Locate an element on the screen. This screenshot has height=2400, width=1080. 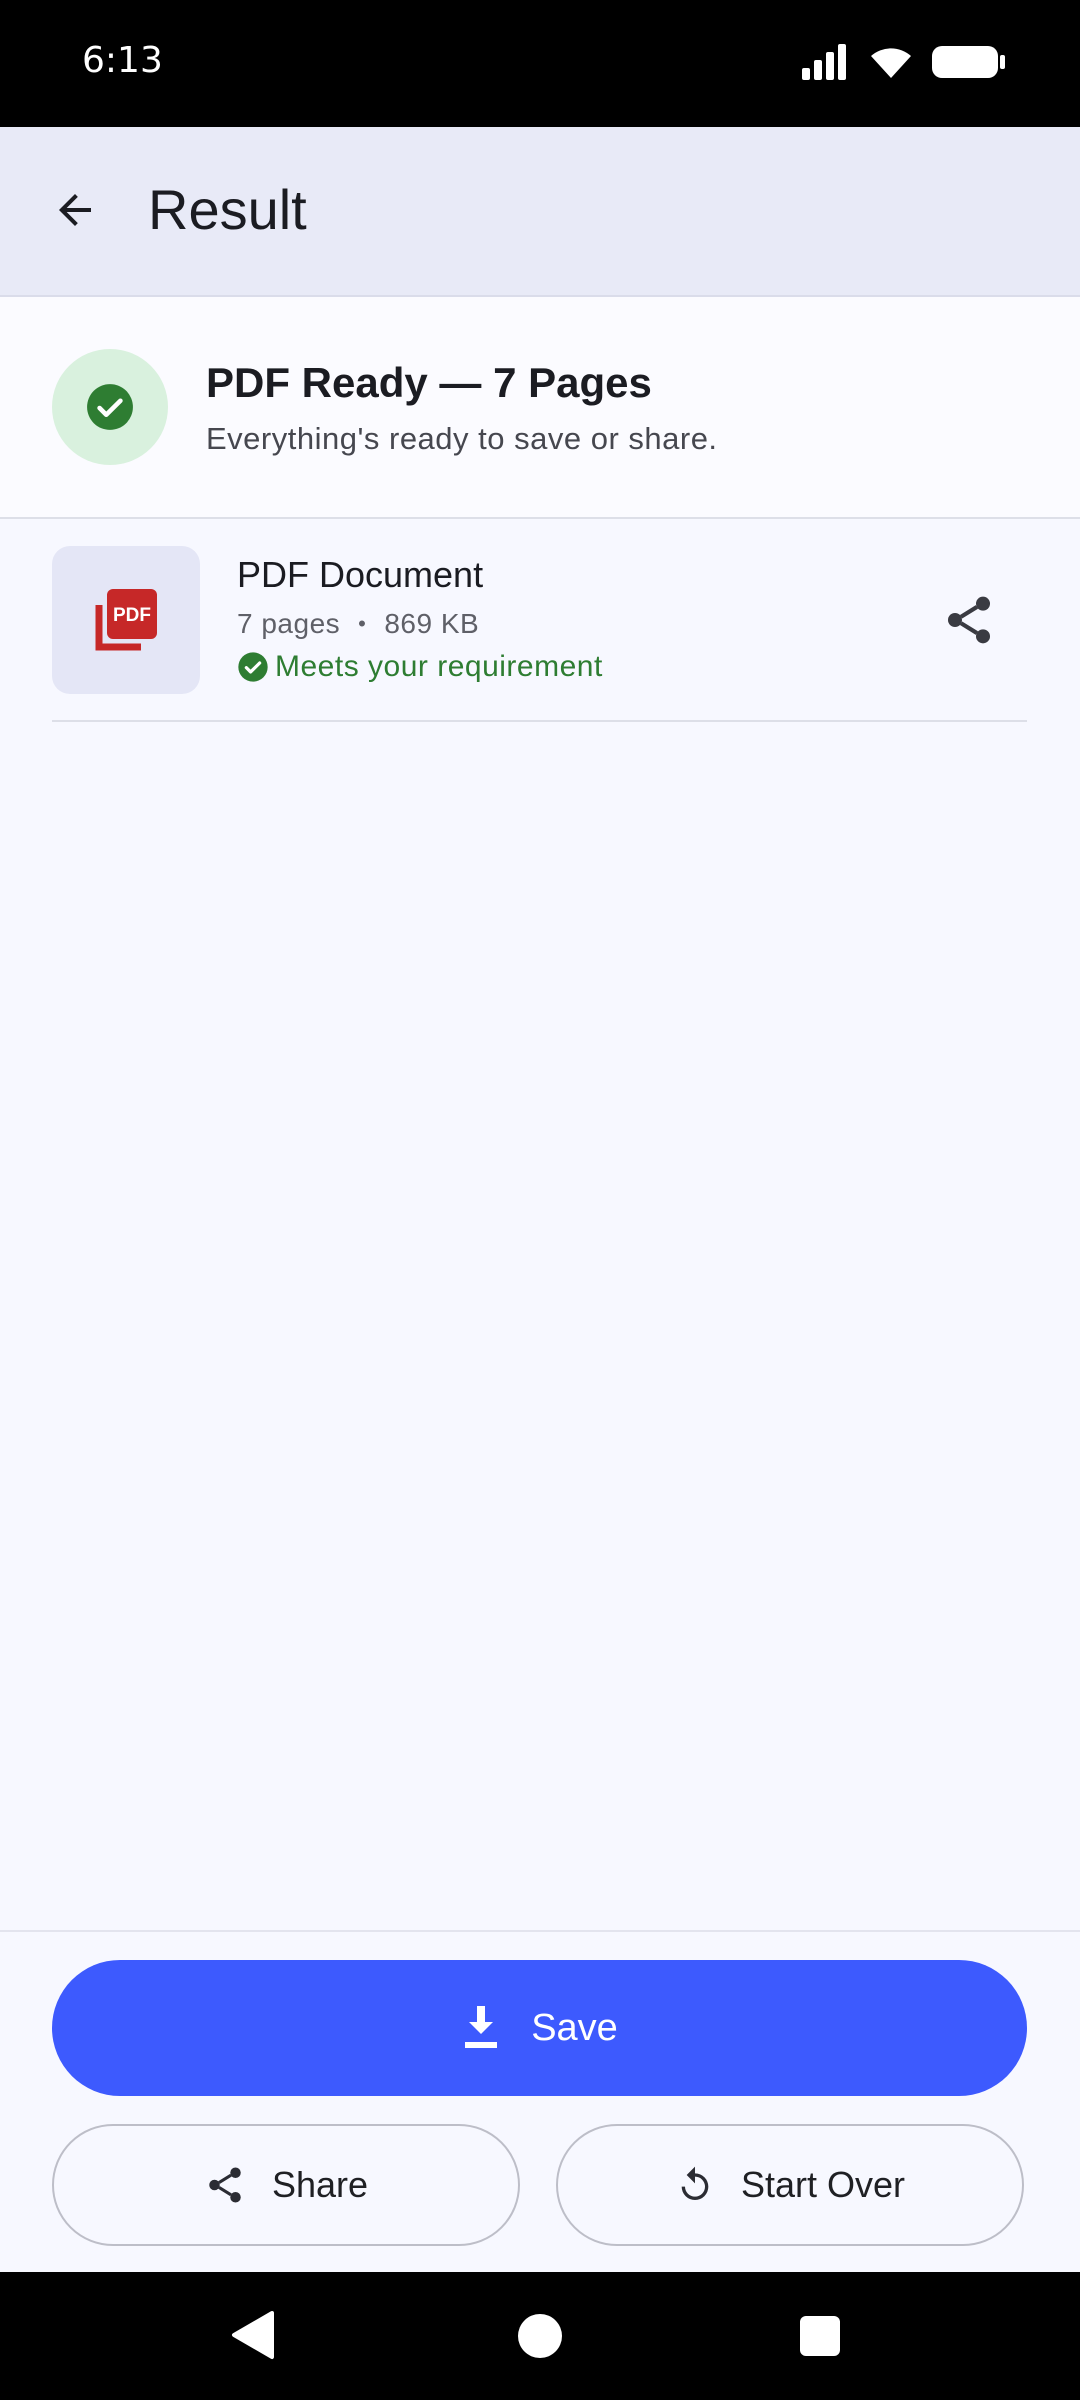
file-meta: 7 pages • 869 KB is located at coordinates (358, 624).